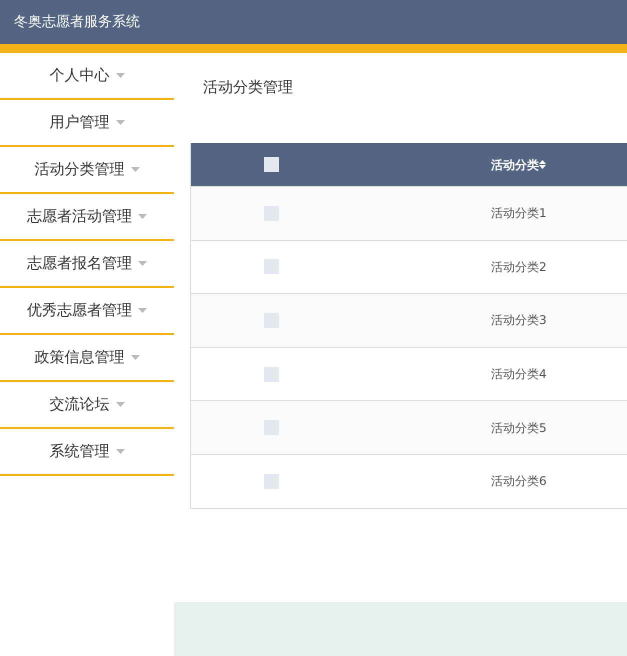 This screenshot has height=656, width=627. What do you see at coordinates (77, 22) in the screenshot?
I see `app-title: 冬奥志愿者服务系统` at bounding box center [77, 22].